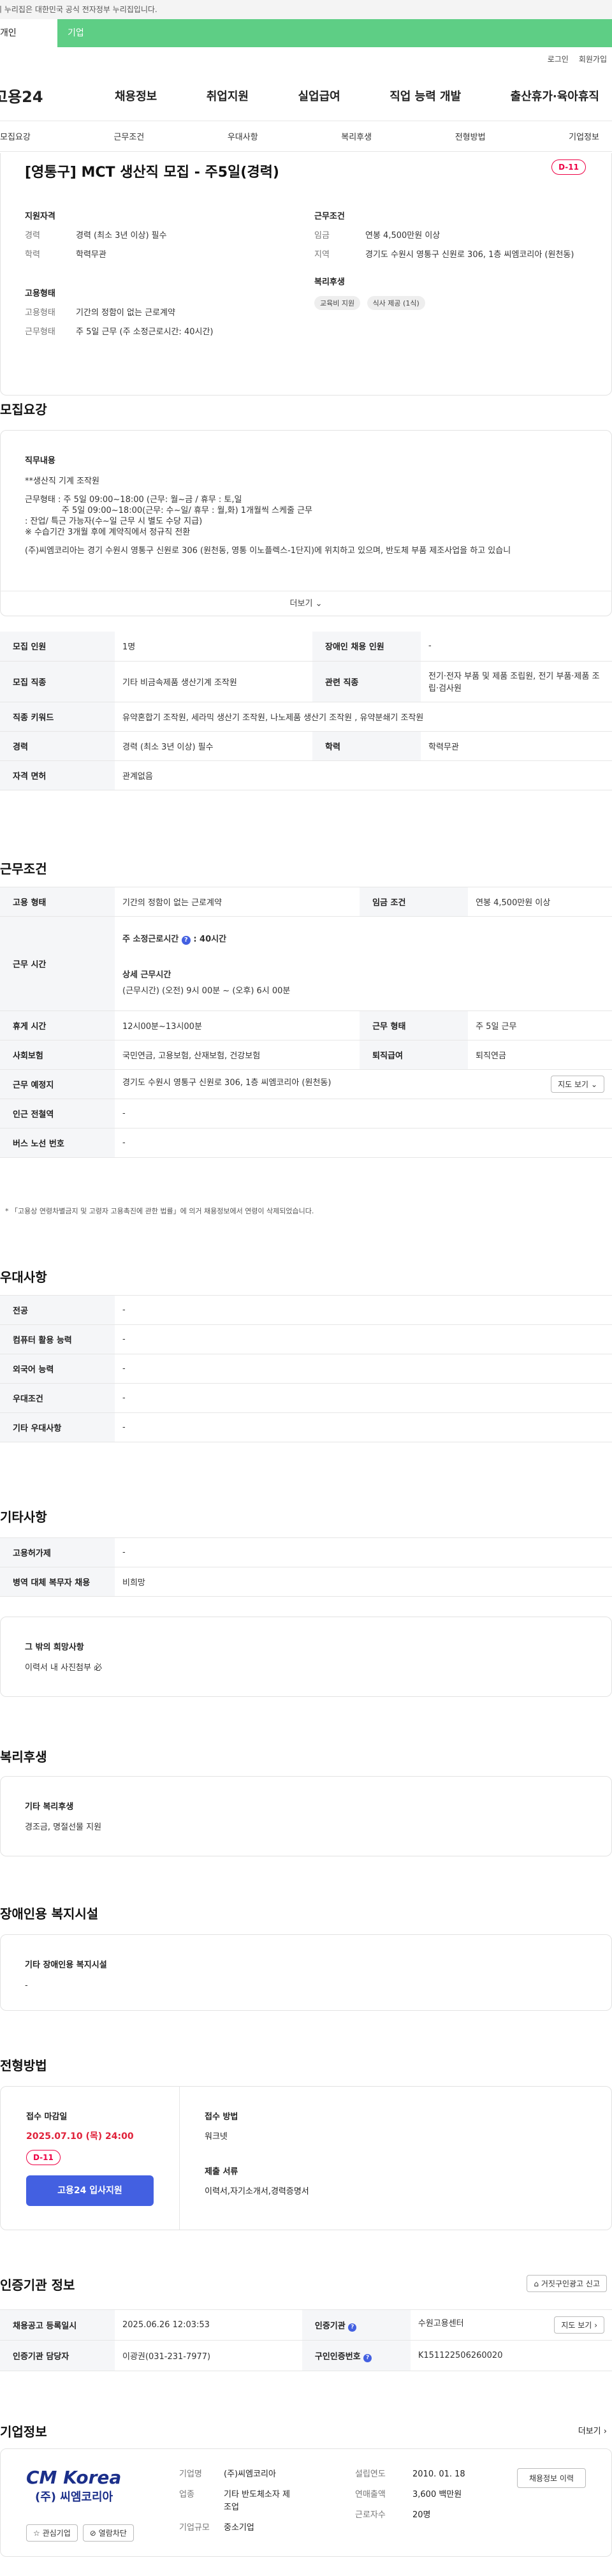 Image resolution: width=612 pixels, height=2576 pixels. Describe the element at coordinates (438, 2474) in the screenshot. I see `founded-value: 2010. 01. 18` at that location.